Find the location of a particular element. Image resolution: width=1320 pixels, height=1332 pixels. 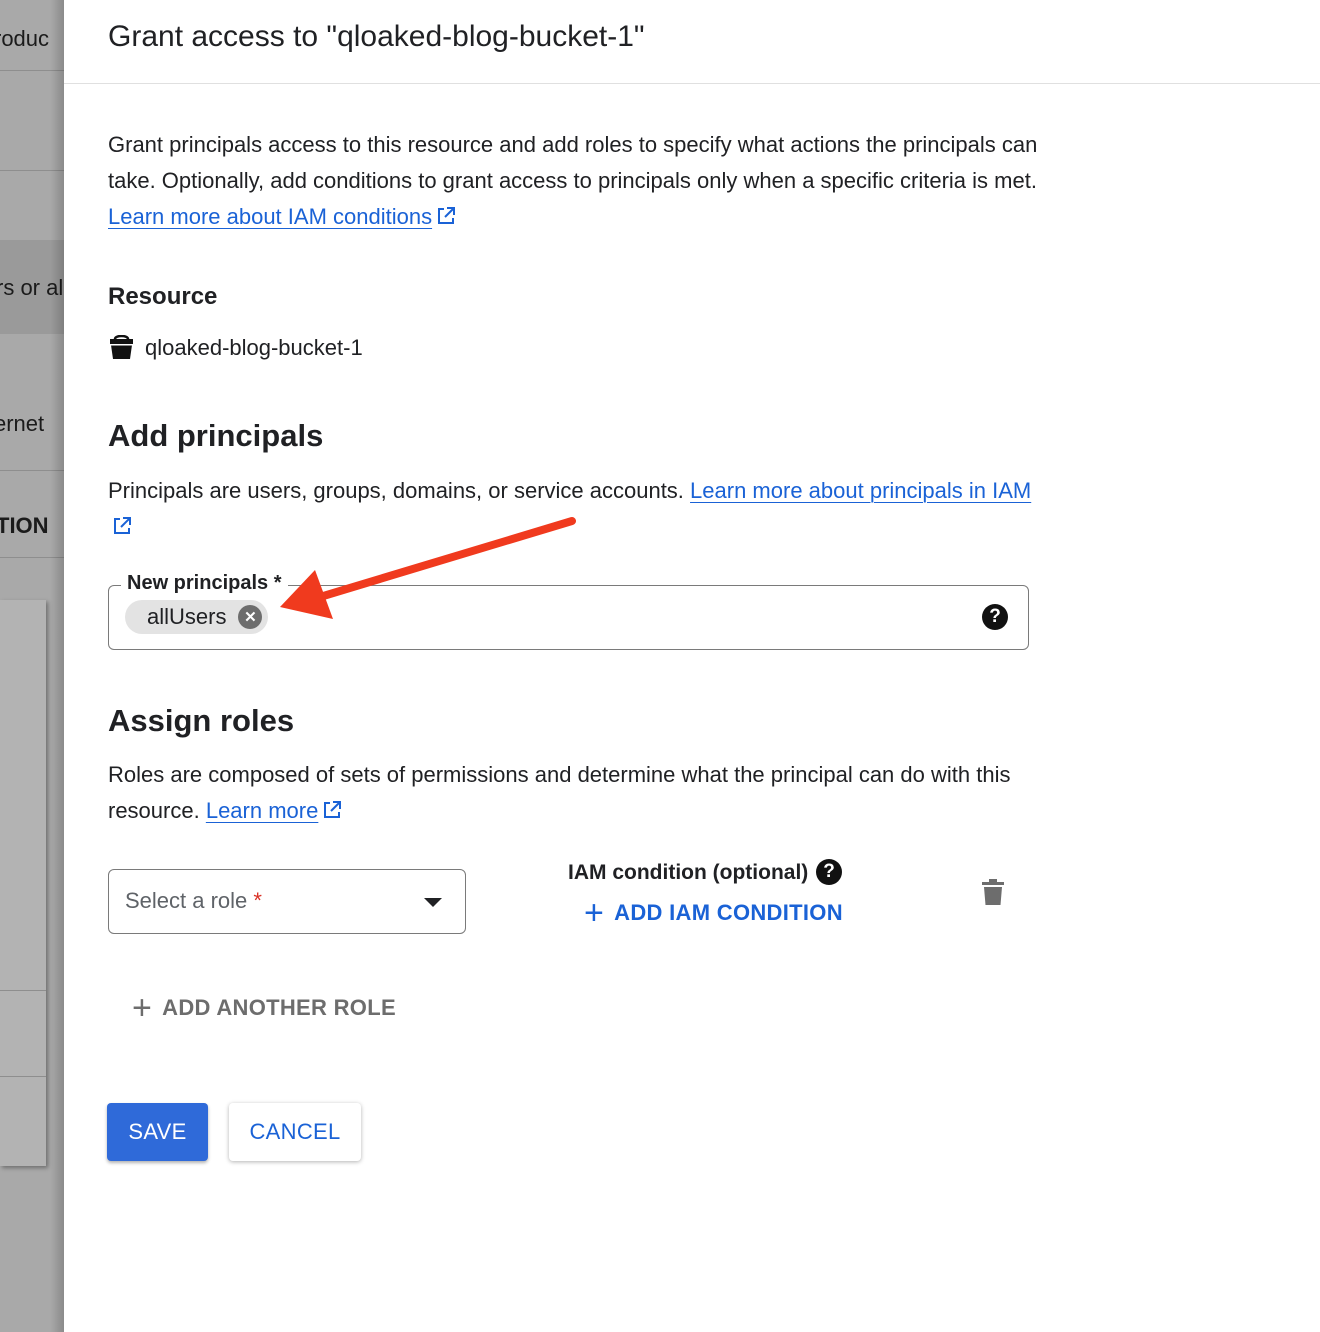

panel-title: Grant access to "qloaked-blog-bucket-1" is located at coordinates (376, 36).